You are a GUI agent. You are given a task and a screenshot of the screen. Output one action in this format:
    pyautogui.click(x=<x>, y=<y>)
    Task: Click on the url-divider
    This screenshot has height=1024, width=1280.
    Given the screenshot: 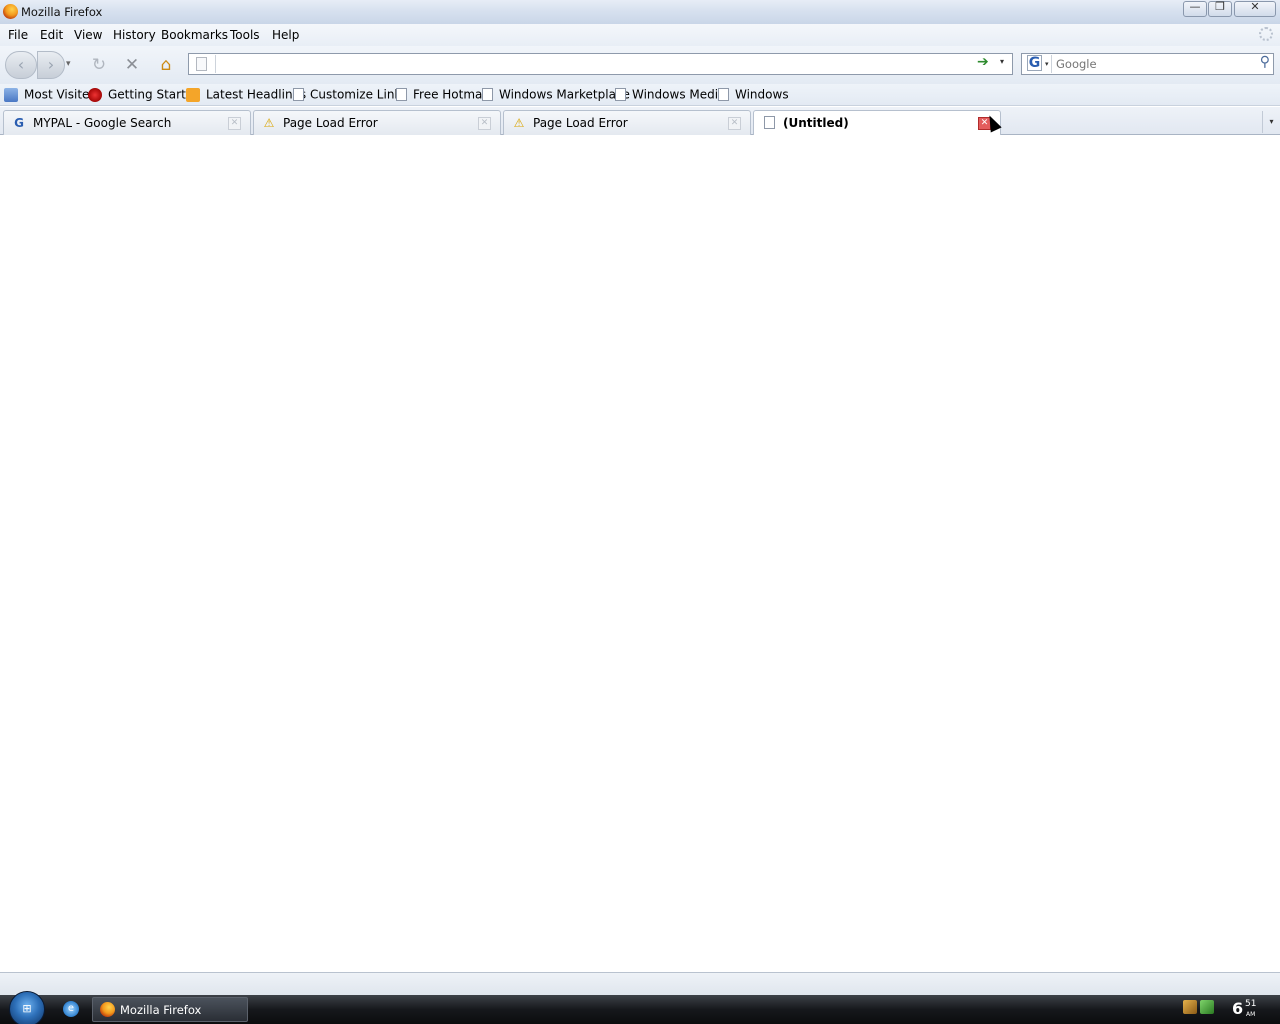 What is the action you would take?
    pyautogui.click(x=215, y=64)
    